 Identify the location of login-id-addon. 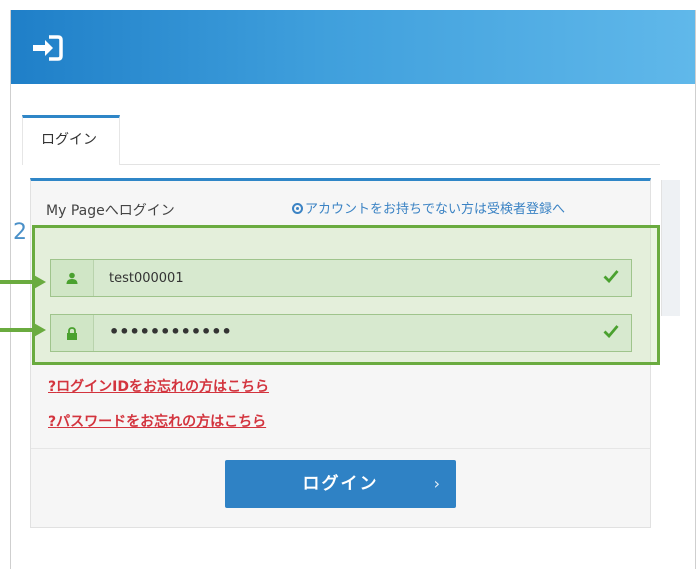
(72, 278).